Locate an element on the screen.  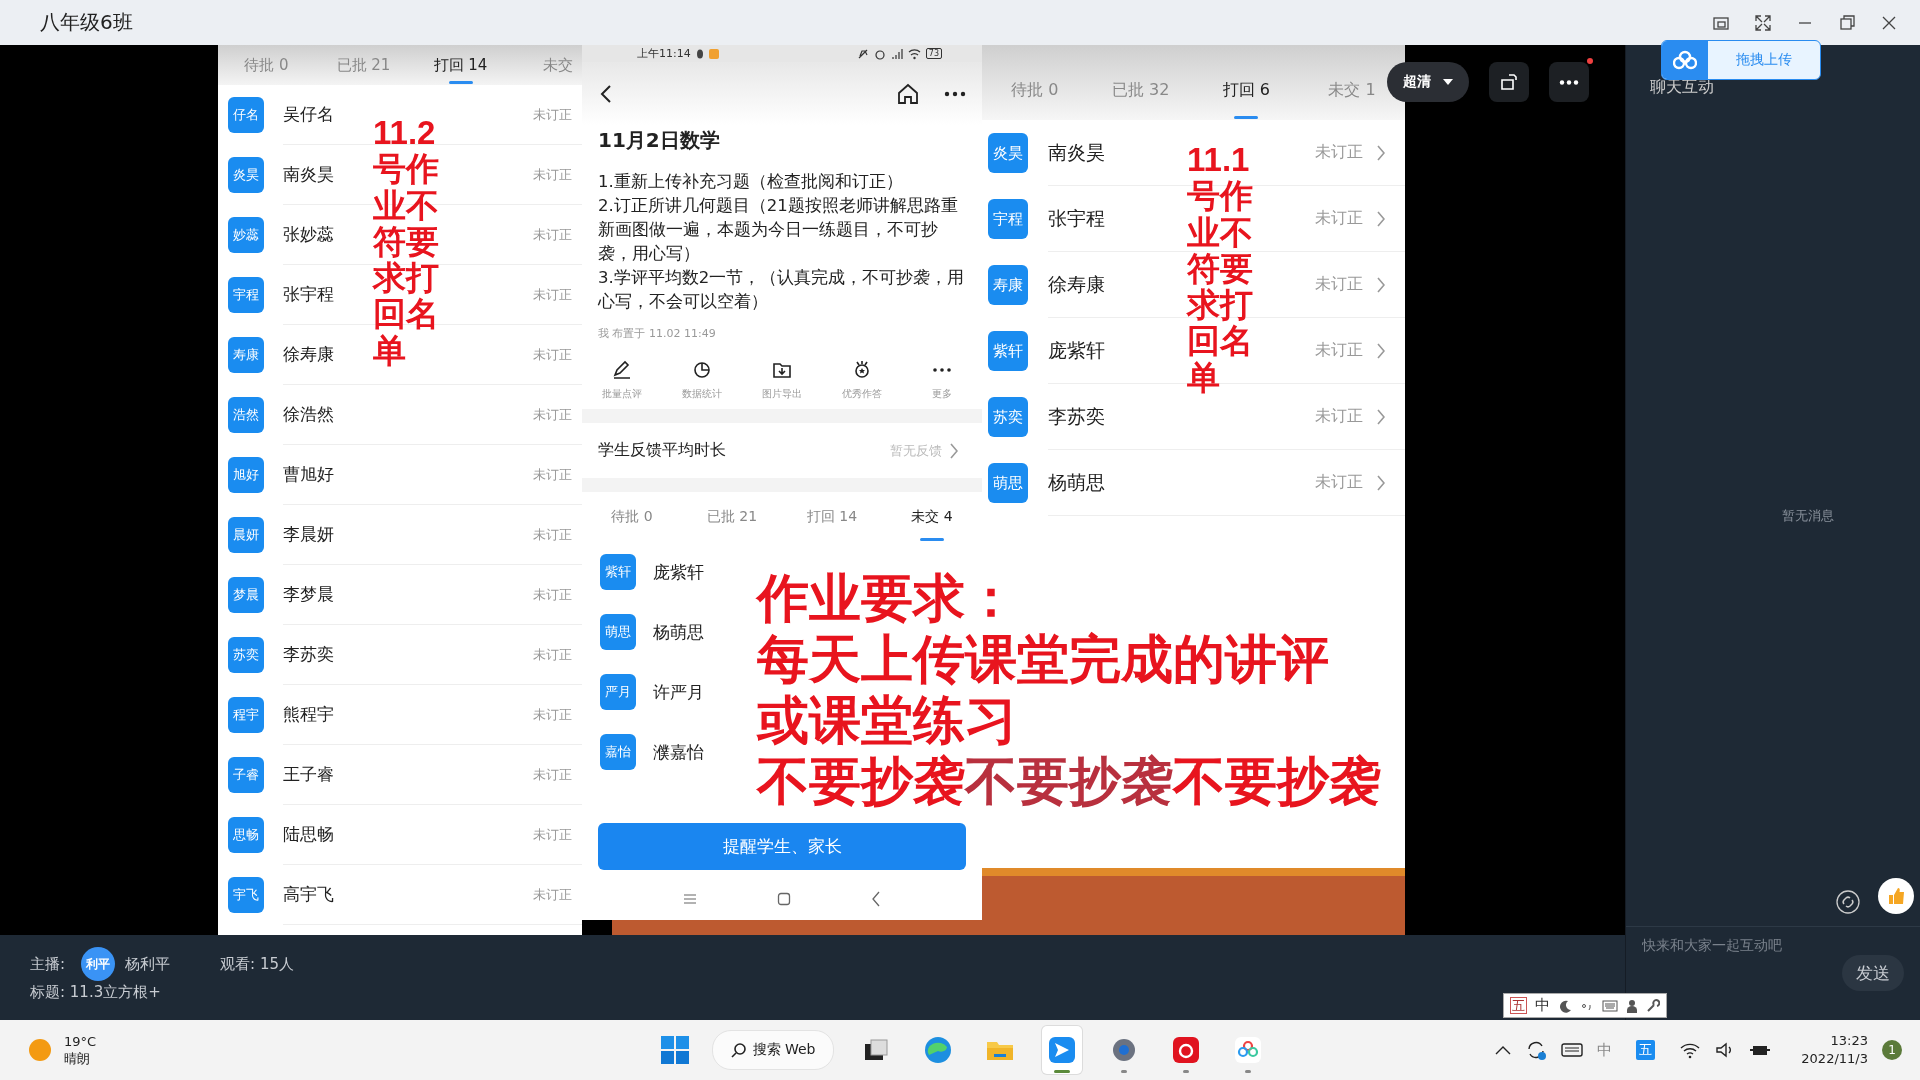
student-avatar: 炎昊 is located at coordinates (1008, 153).